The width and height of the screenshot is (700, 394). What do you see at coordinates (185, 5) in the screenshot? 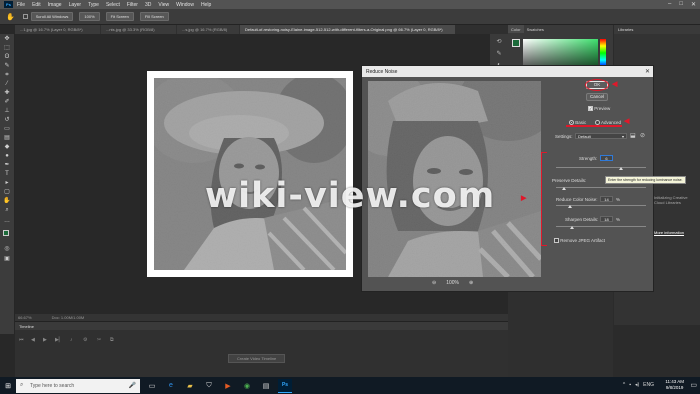
I see `menu-window: Window` at bounding box center [185, 5].